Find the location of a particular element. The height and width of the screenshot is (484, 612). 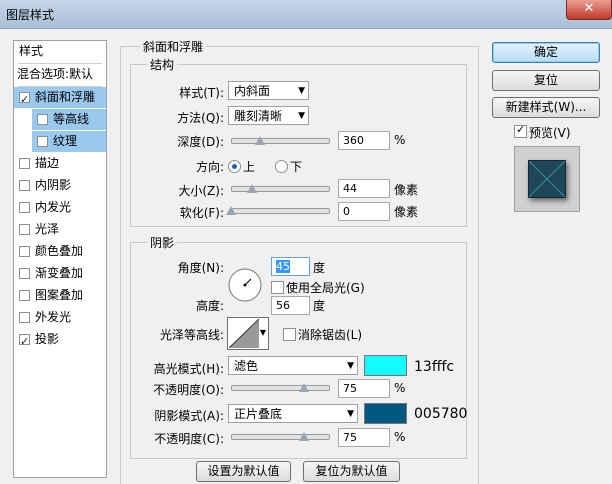

size-slider is located at coordinates (280, 189).